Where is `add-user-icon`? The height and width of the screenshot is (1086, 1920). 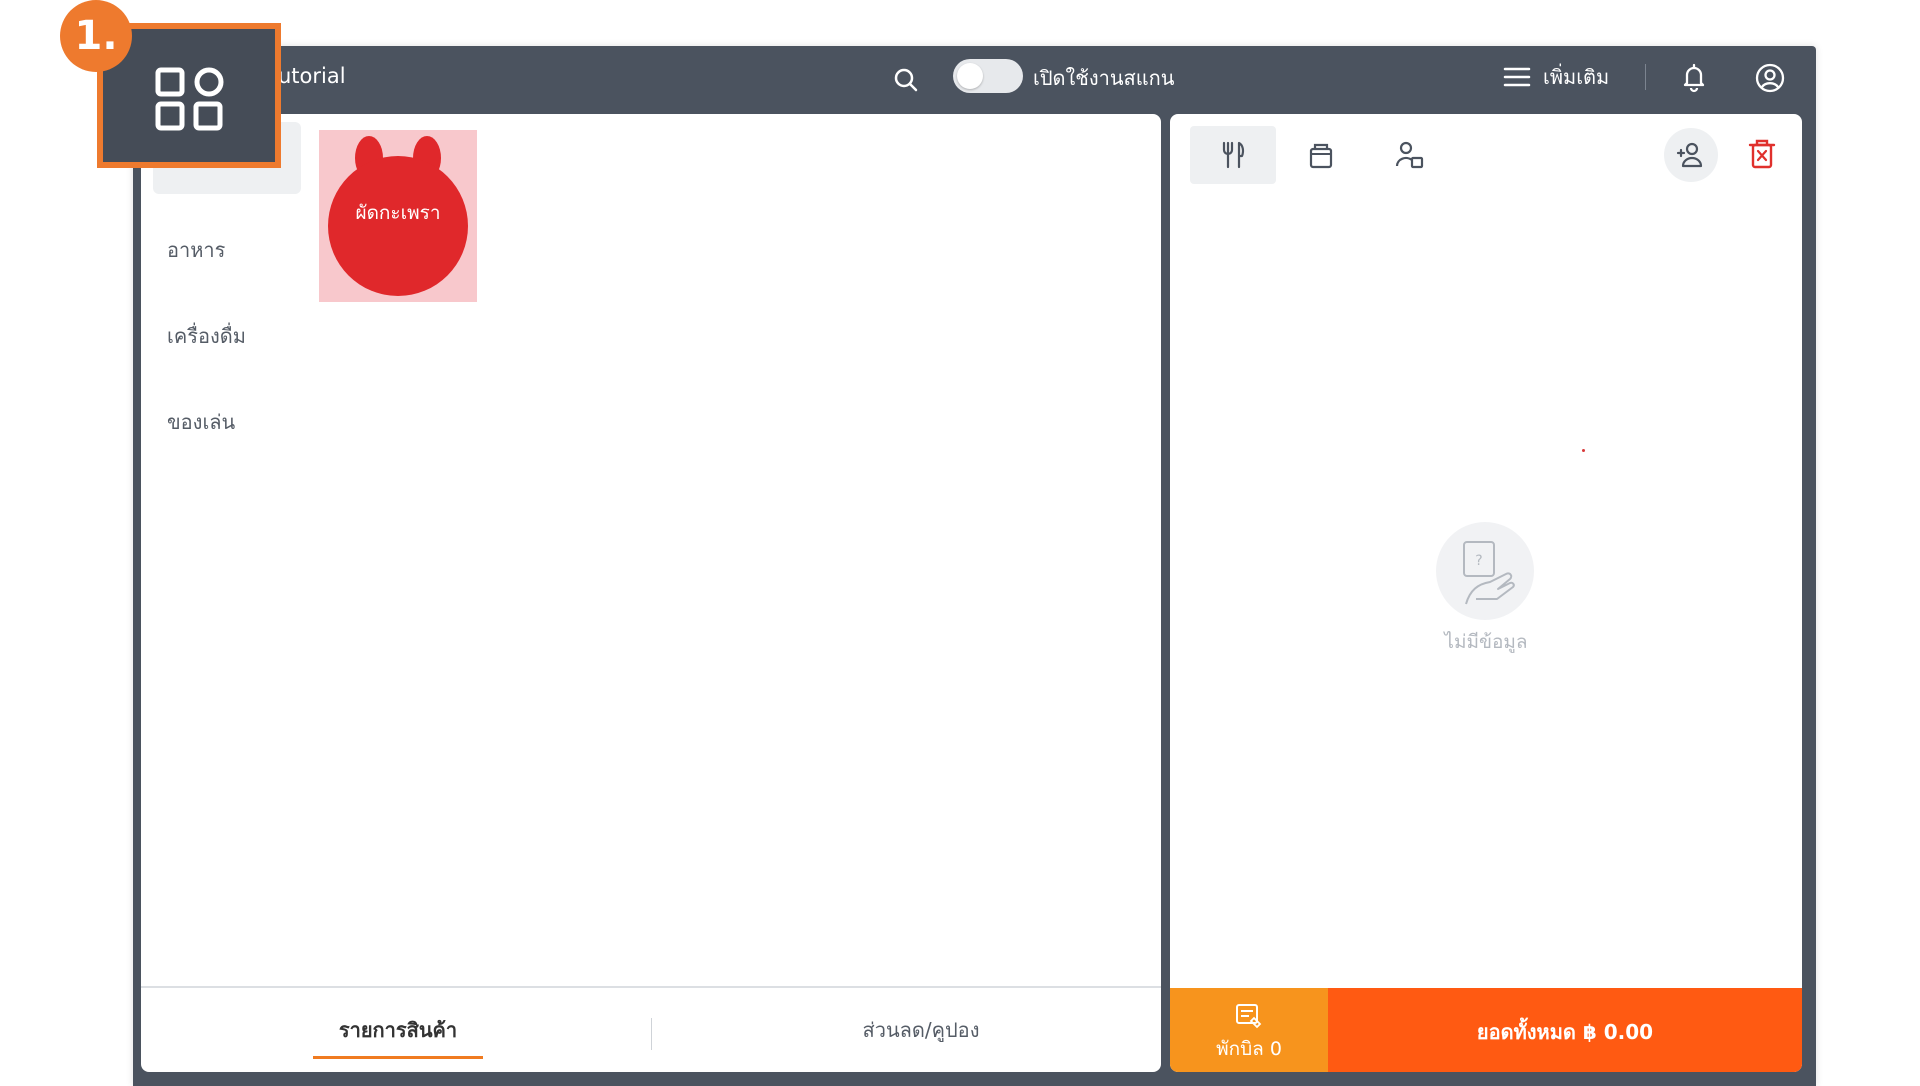
add-user-icon is located at coordinates (1689, 155).